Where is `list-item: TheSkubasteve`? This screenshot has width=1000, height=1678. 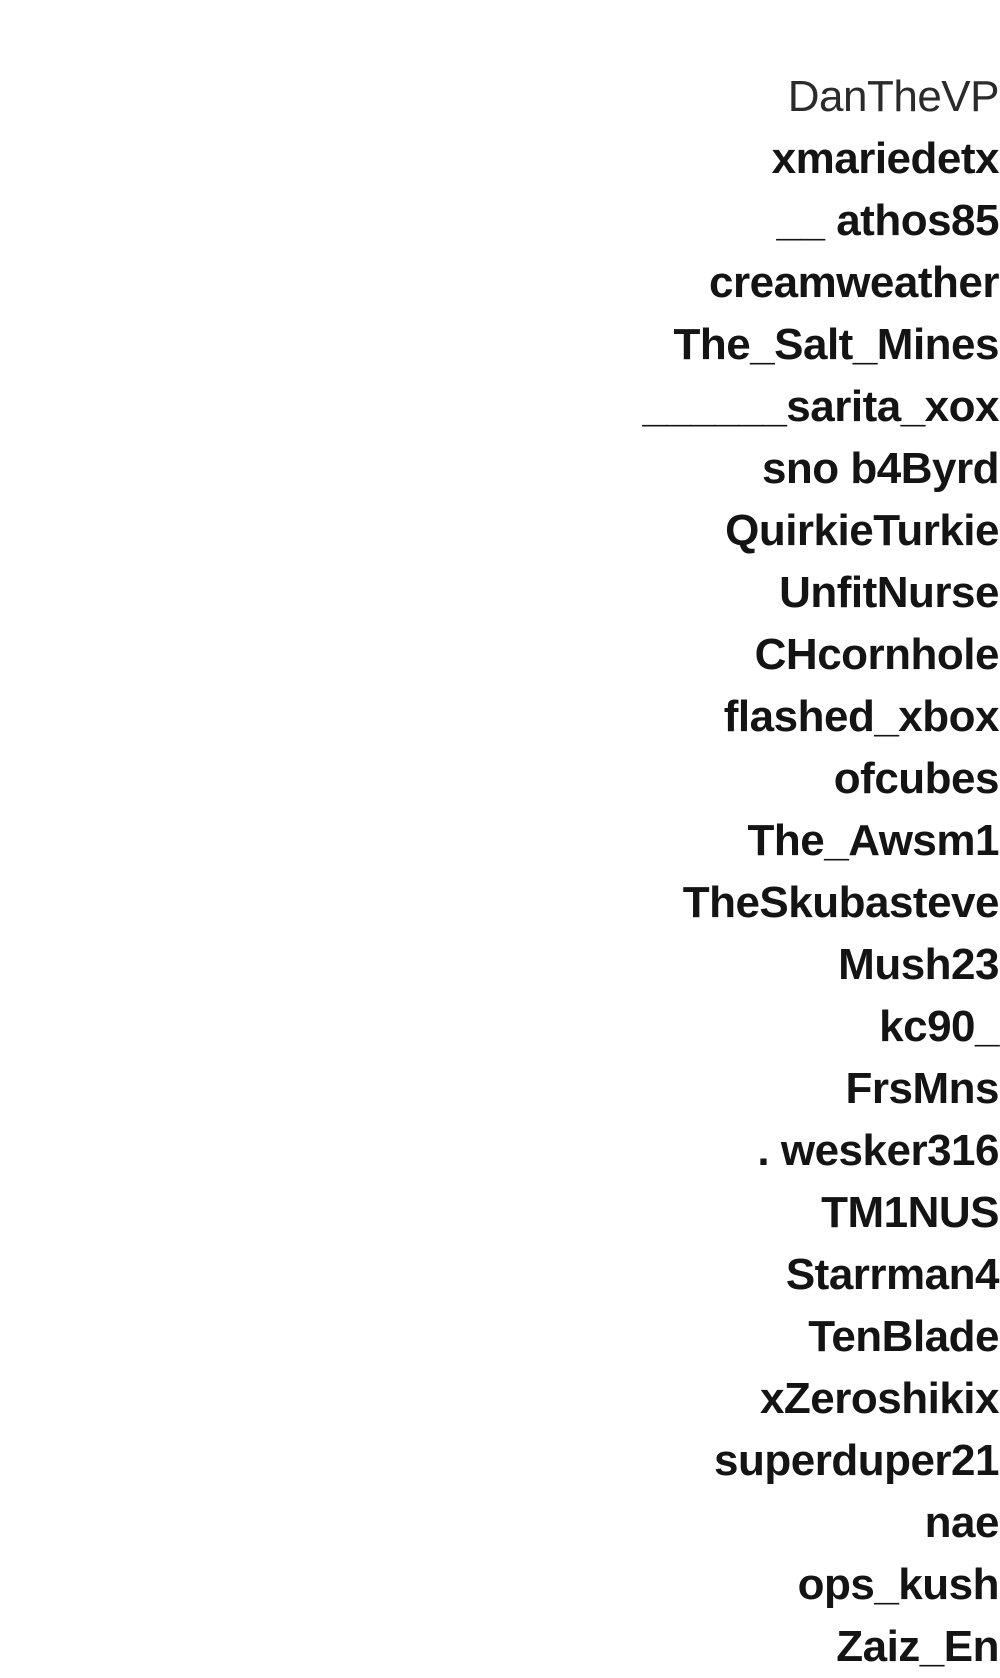
list-item: TheSkubasteve is located at coordinates (841, 902).